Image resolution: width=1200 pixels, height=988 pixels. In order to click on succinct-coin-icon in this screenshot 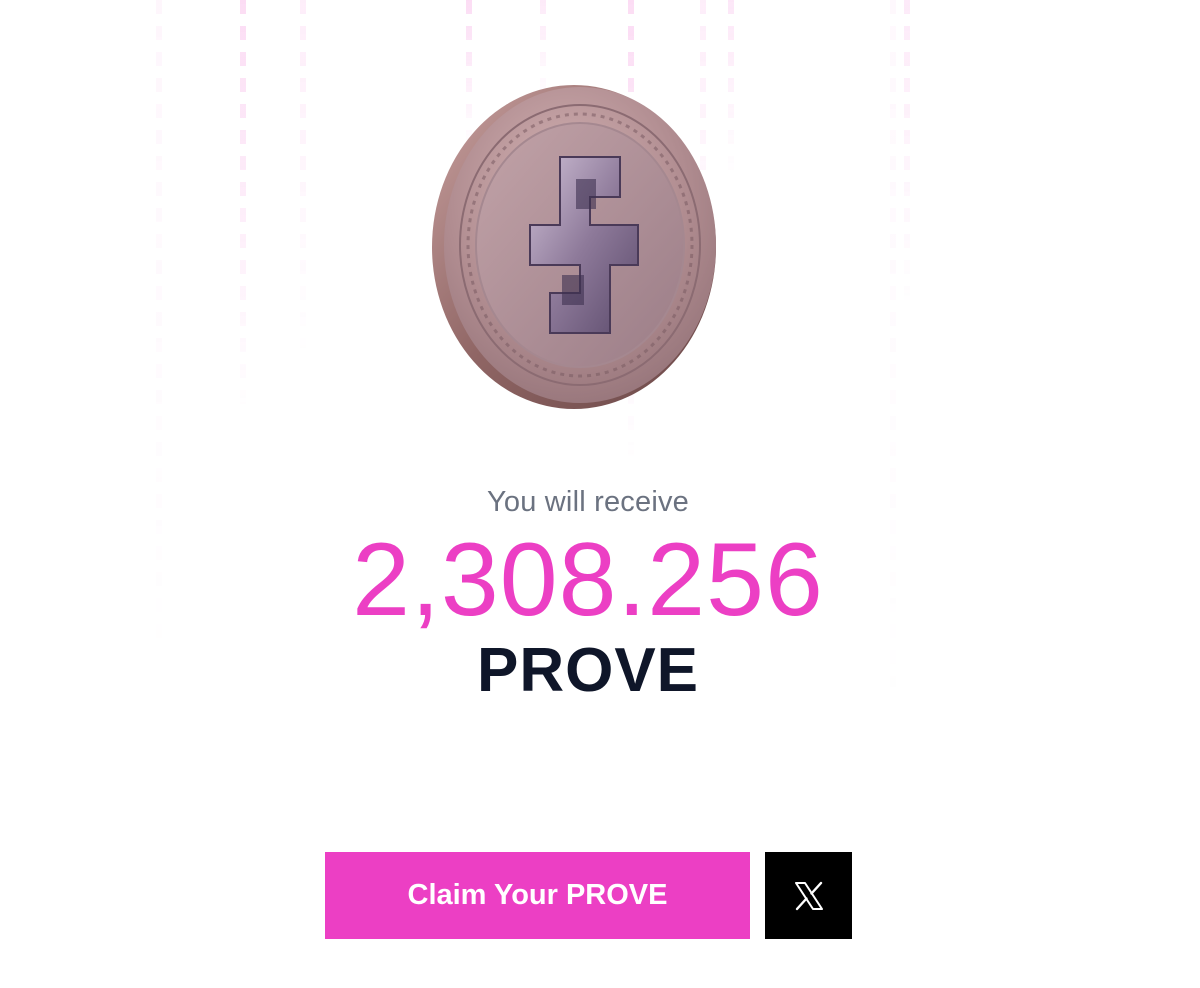, I will do `click(574, 247)`.